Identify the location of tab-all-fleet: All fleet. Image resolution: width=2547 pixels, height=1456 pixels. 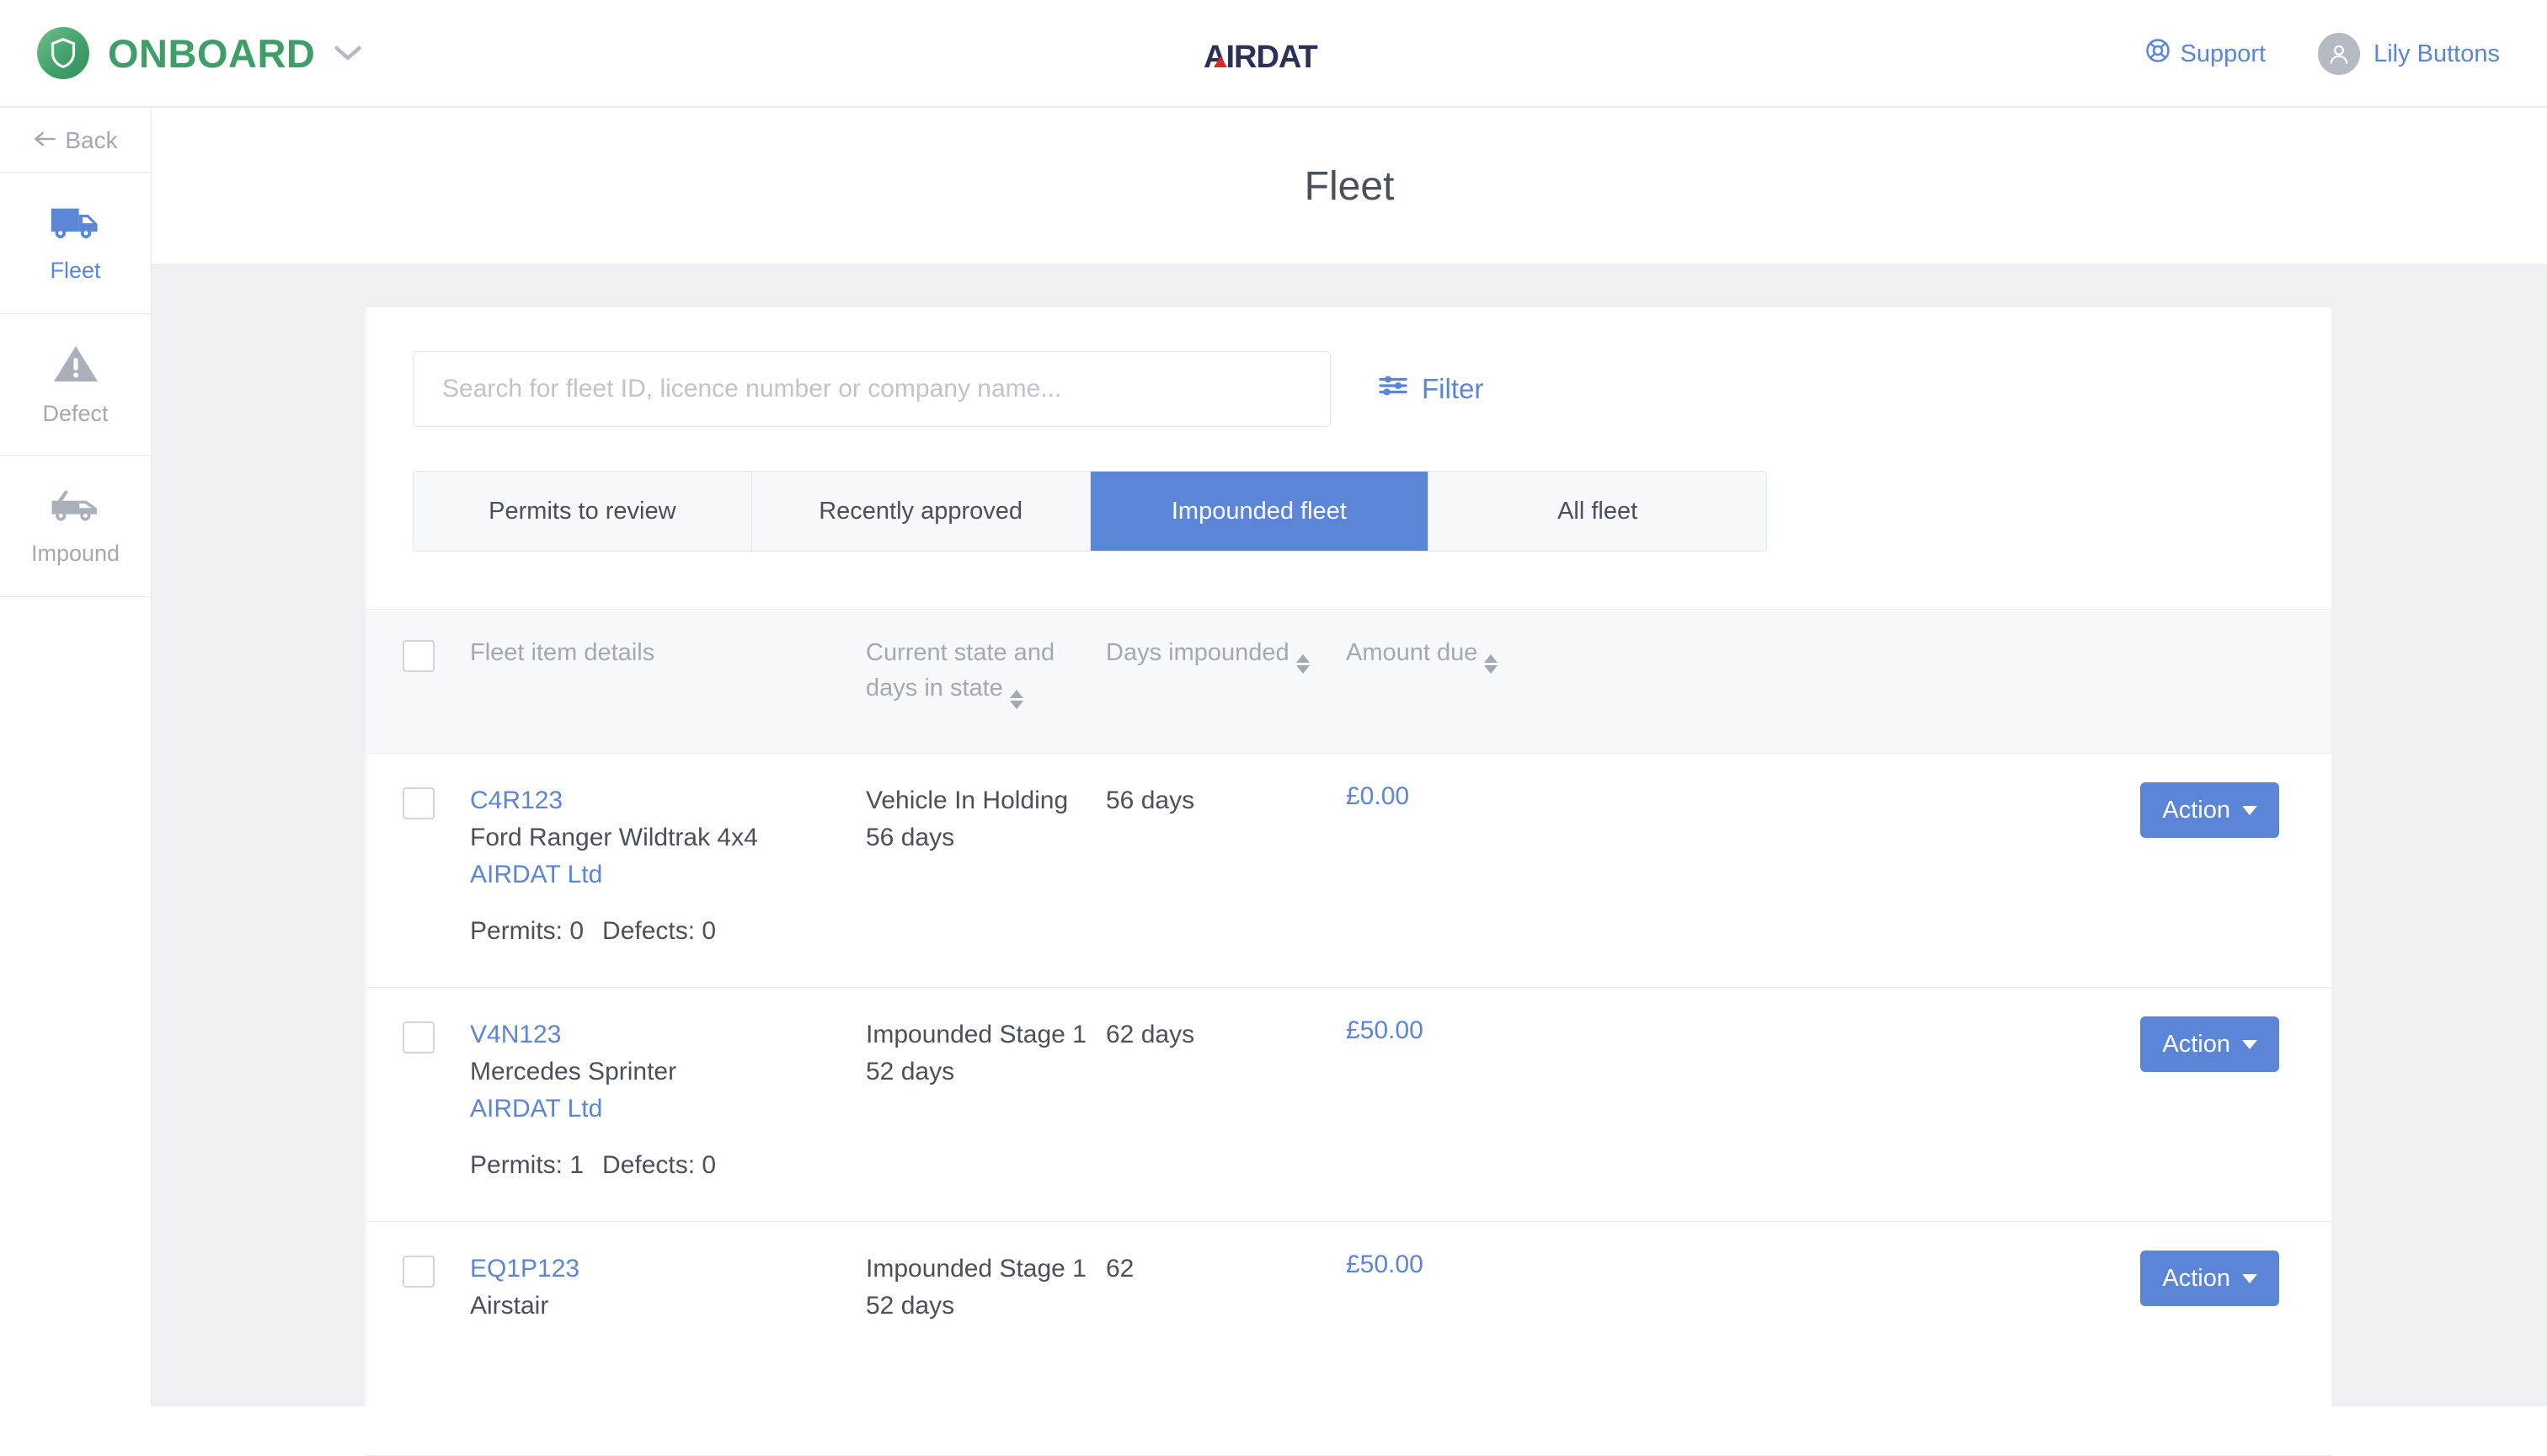
(1597, 511).